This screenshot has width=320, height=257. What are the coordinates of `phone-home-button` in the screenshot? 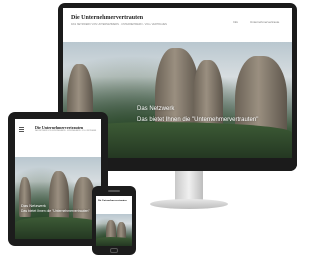 It's located at (114, 250).